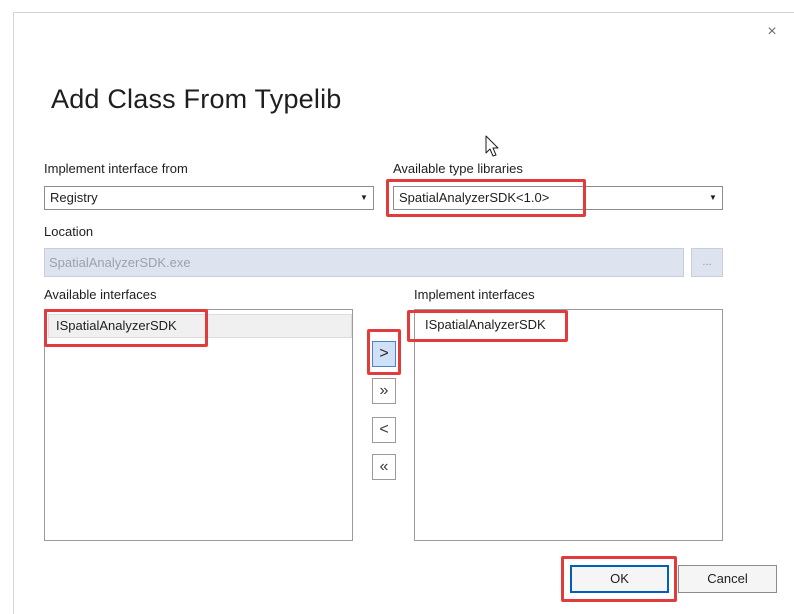 The height and width of the screenshot is (614, 794). I want to click on implement-from-dropdown: Registry ▼, so click(209, 198).